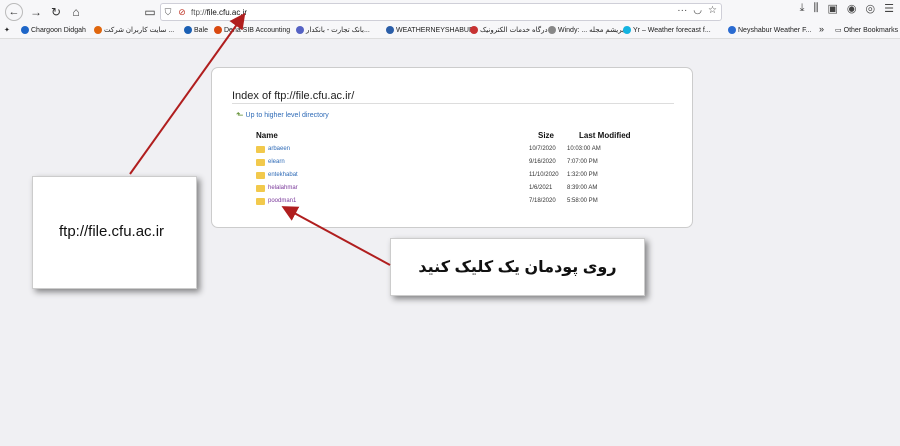 This screenshot has width=900, height=446. Describe the element at coordinates (544, 175) in the screenshot. I see `modified-date: 11/10/2020` at that location.